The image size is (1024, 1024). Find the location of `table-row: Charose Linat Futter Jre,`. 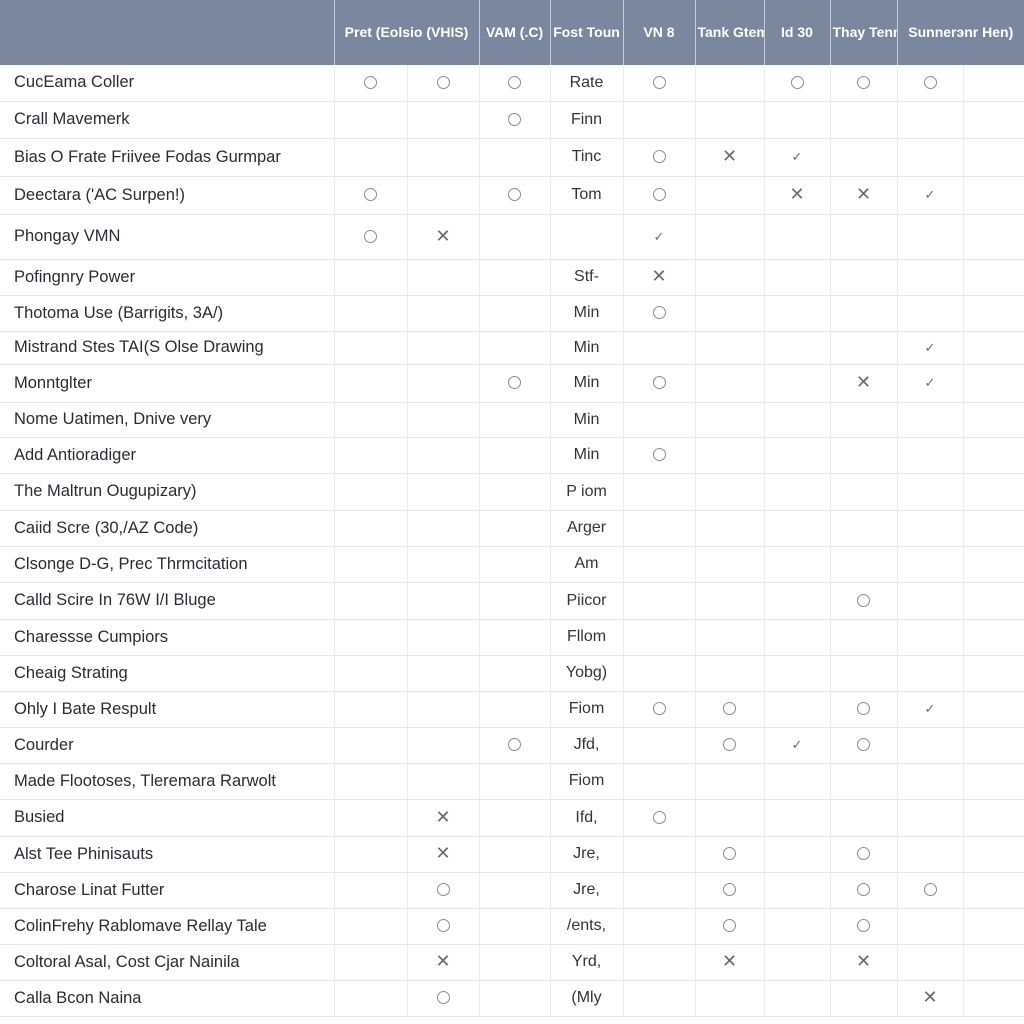

table-row: Charose Linat Futter Jre, is located at coordinates (512, 890).